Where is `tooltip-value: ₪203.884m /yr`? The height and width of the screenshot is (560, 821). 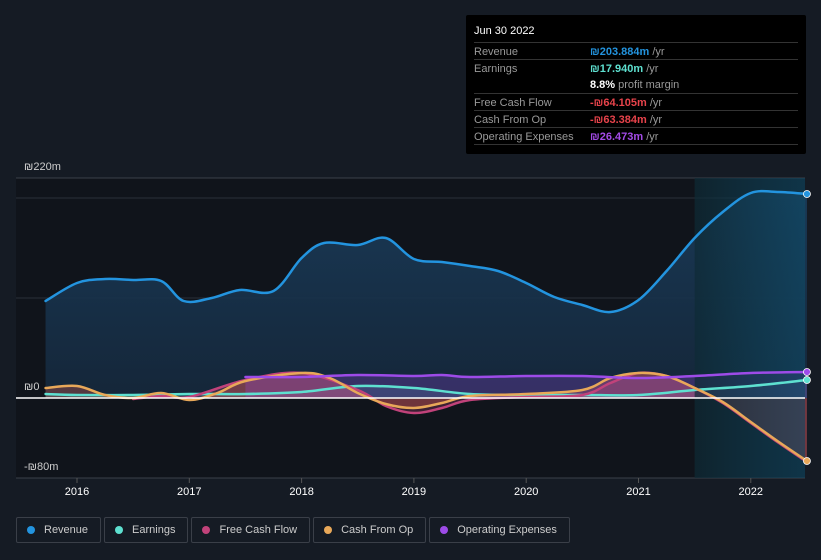 tooltip-value: ₪203.884m /yr is located at coordinates (627, 52).